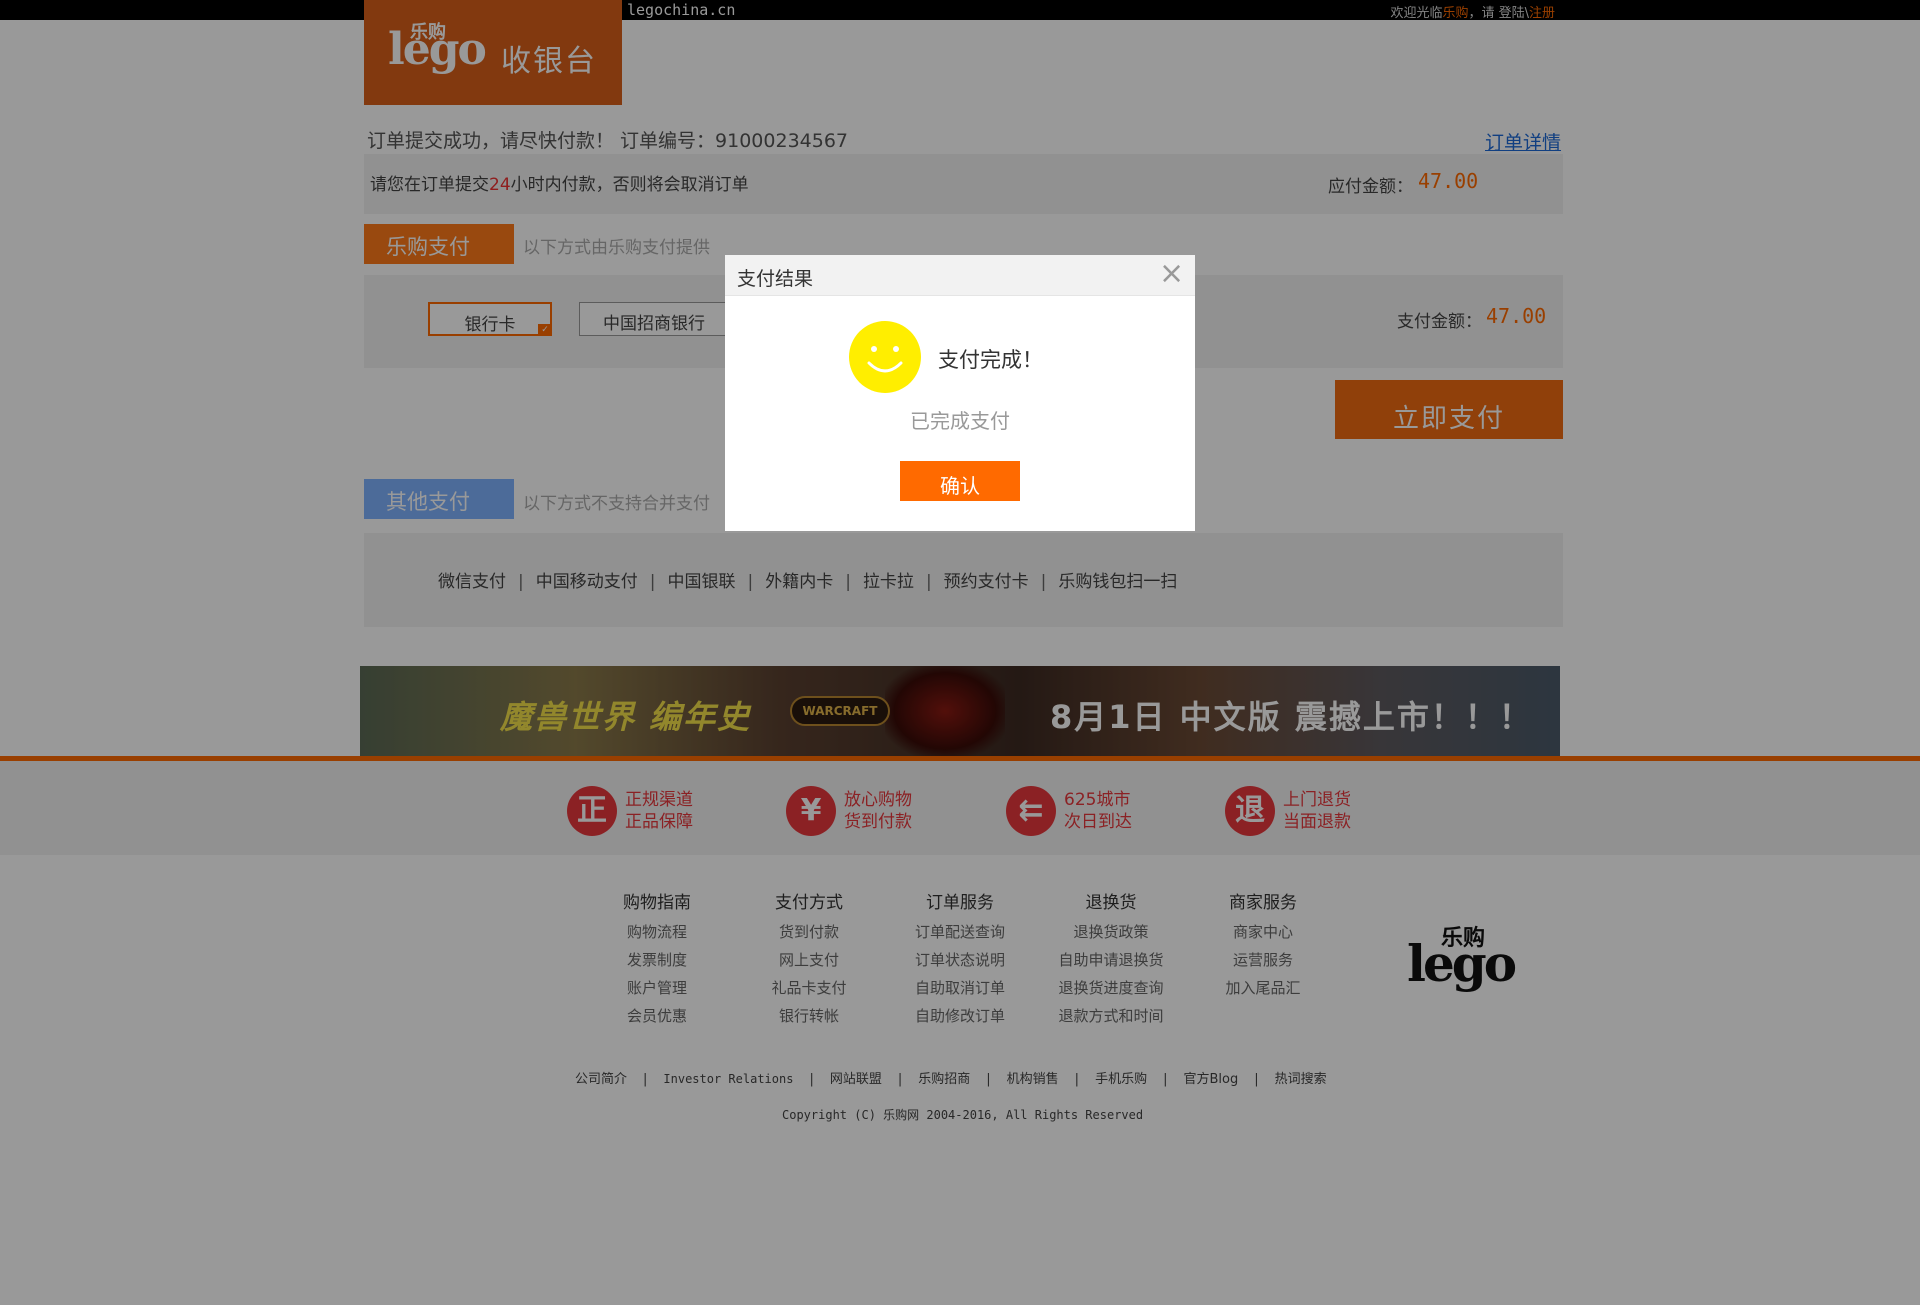 Image resolution: width=1920 pixels, height=1305 pixels. I want to click on confirm-button: 确认, so click(960, 481).